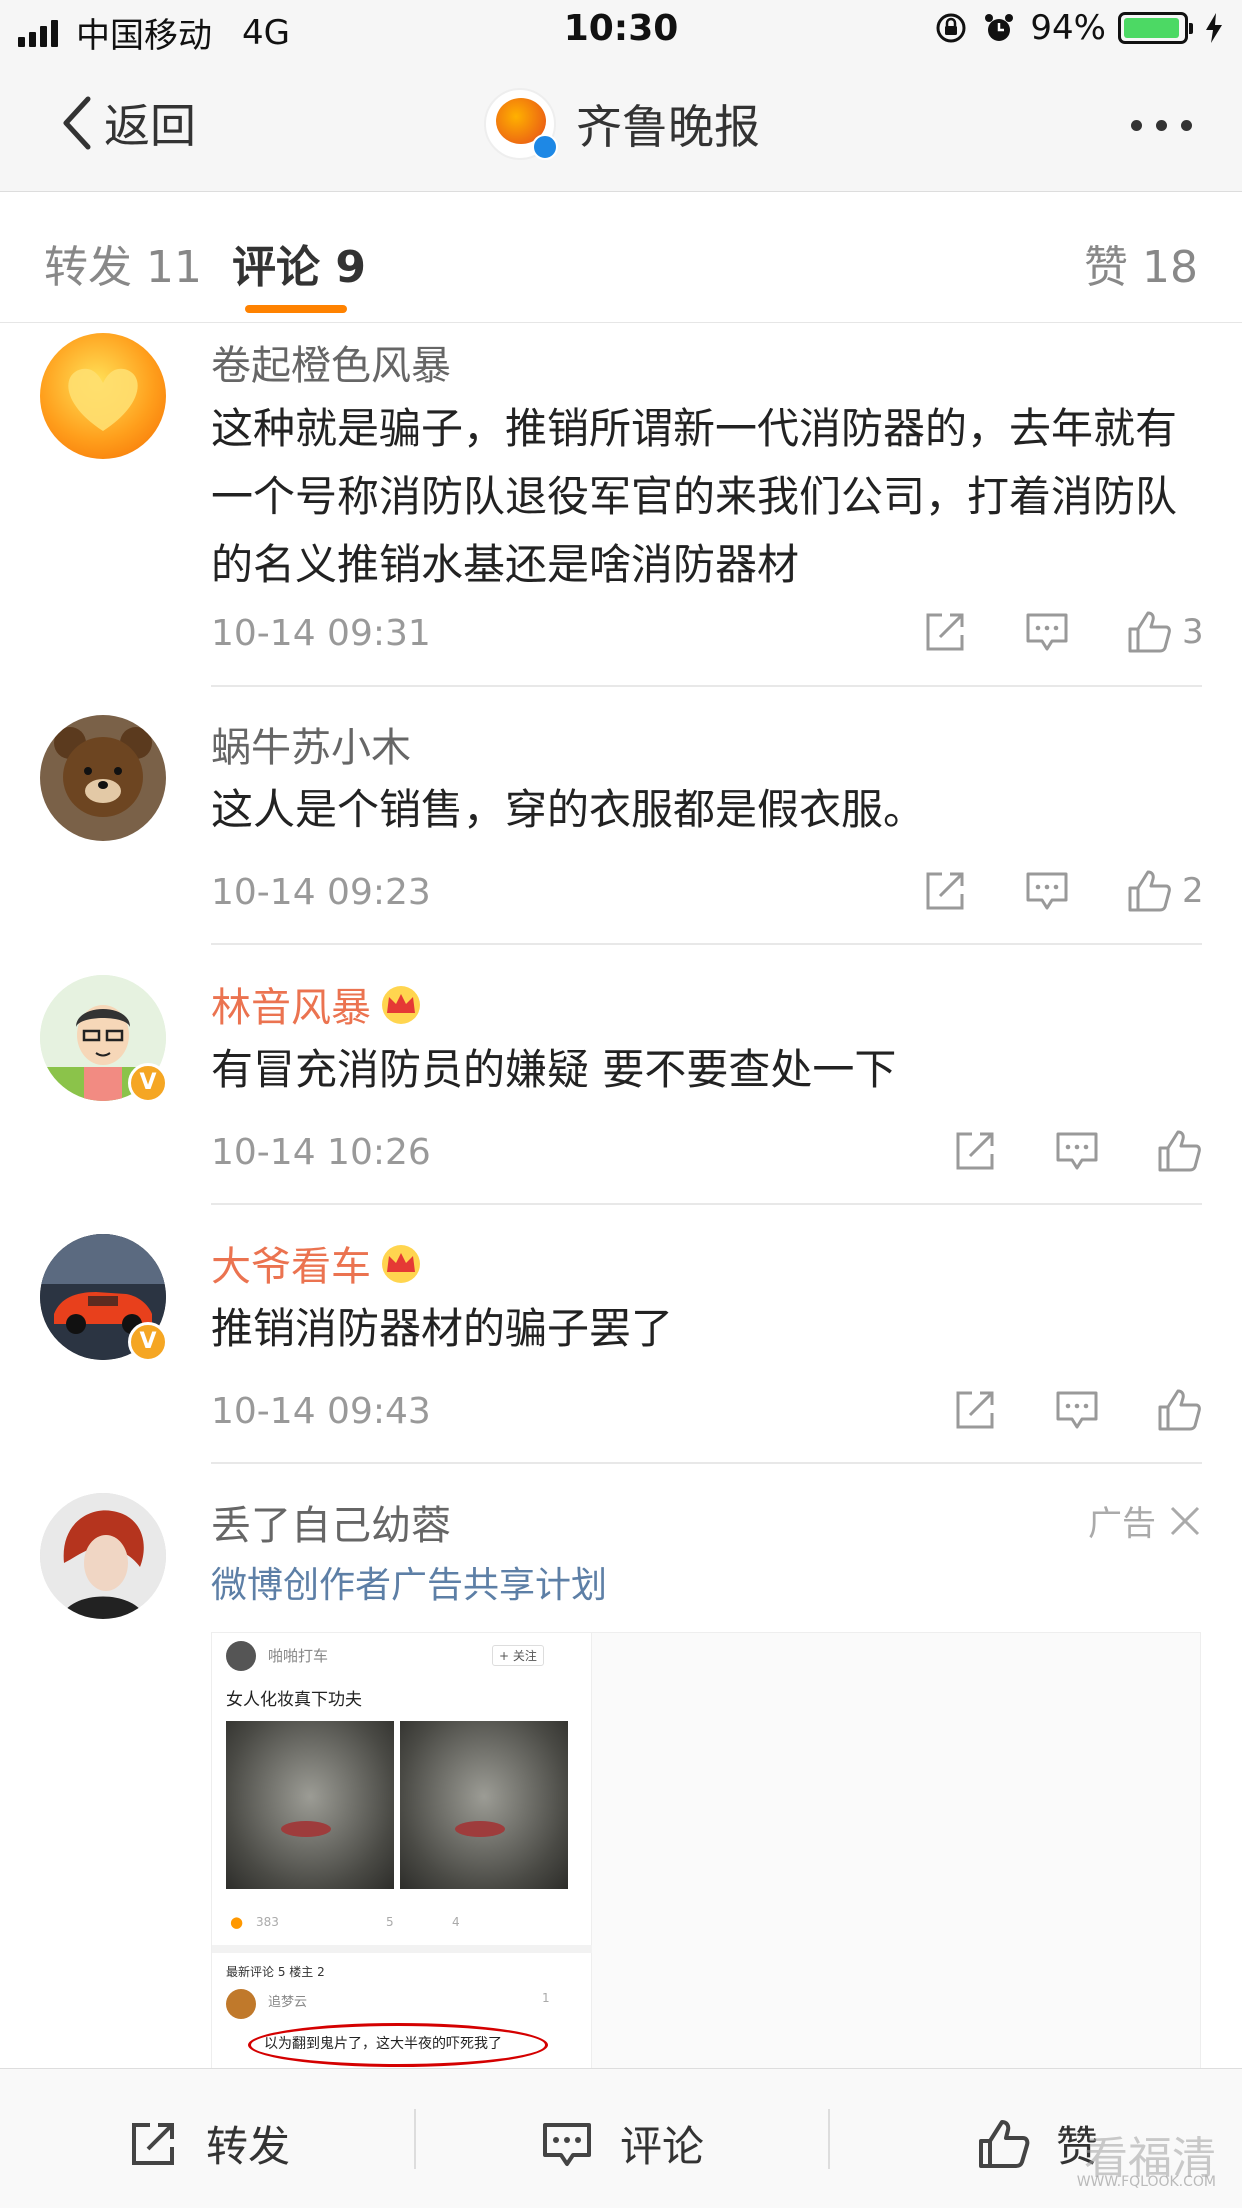  Describe the element at coordinates (1072, 28) in the screenshot. I see `status-bar-right: 94%` at that location.